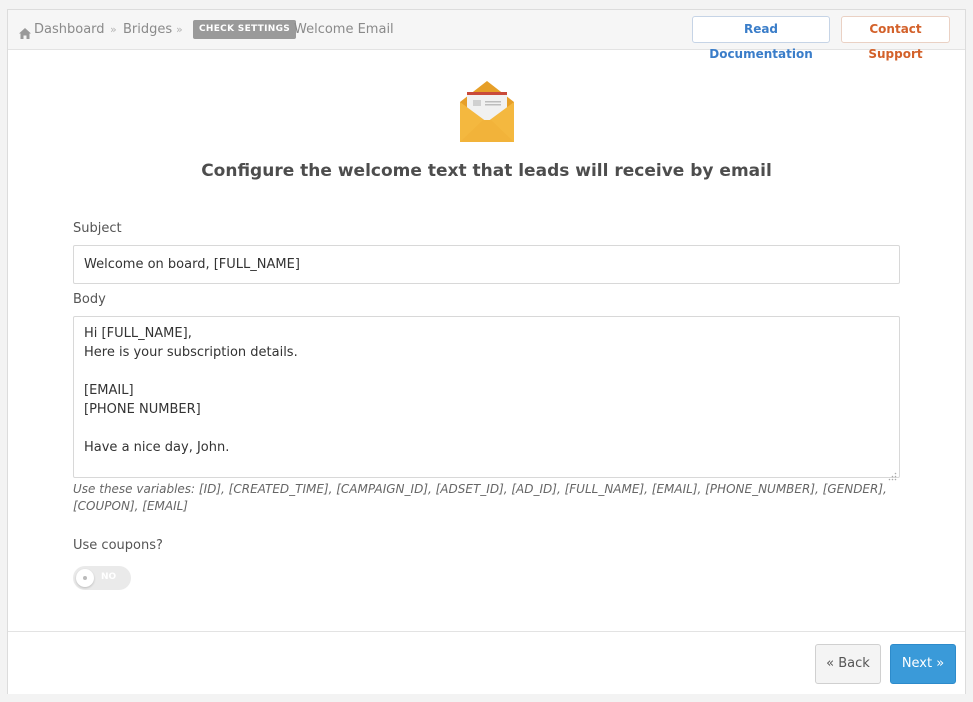 This screenshot has width=973, height=702. I want to click on toggle-state: NO, so click(109, 577).